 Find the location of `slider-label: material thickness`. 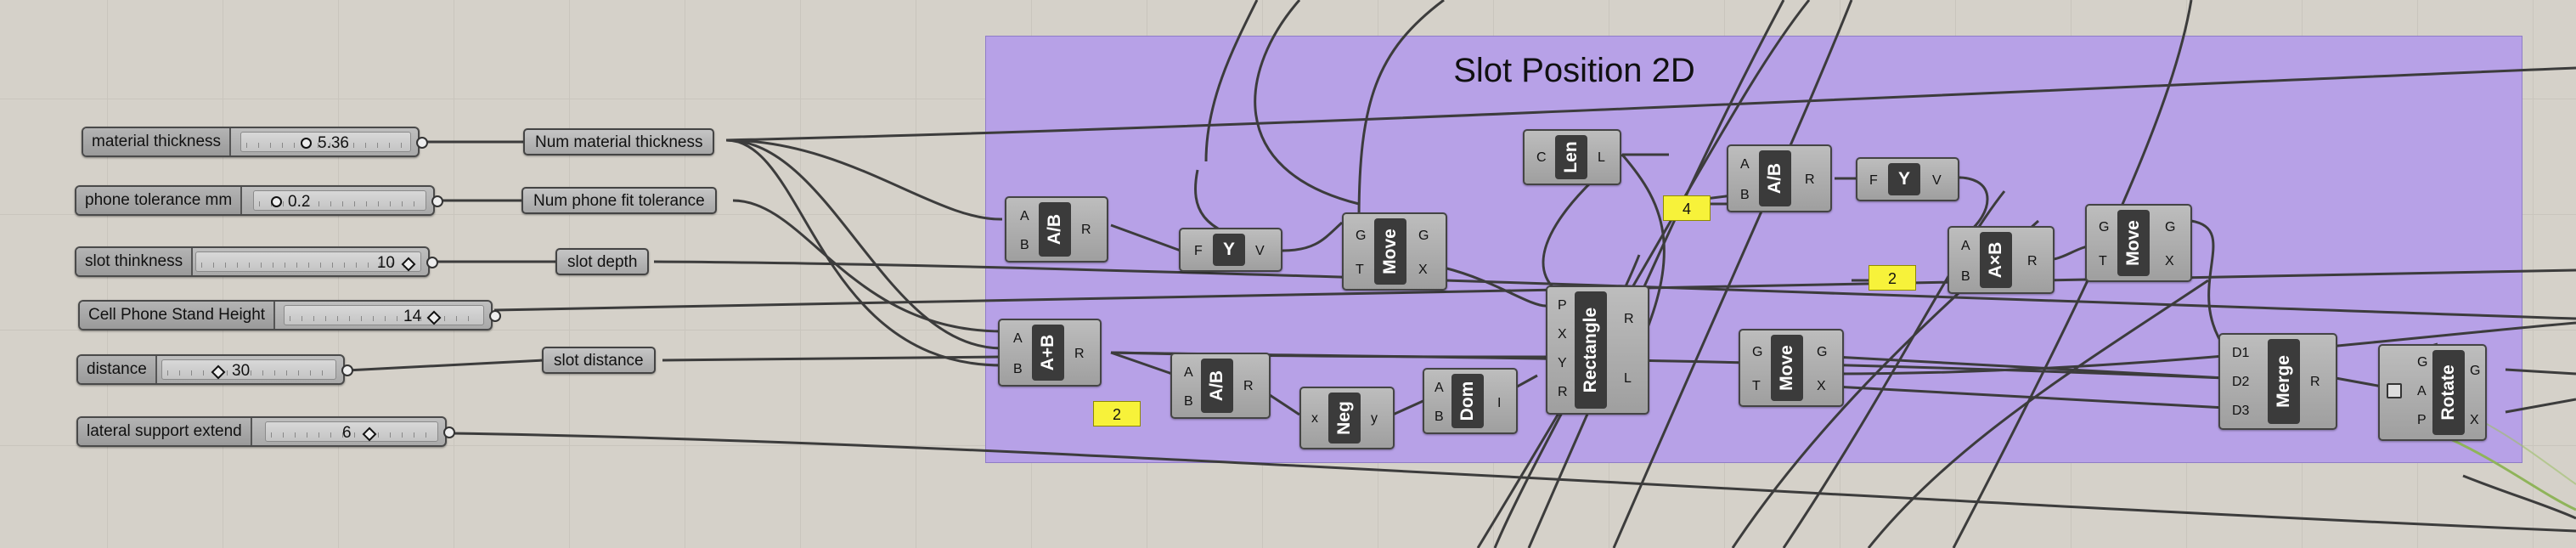

slider-label: material thickness is located at coordinates (157, 142).